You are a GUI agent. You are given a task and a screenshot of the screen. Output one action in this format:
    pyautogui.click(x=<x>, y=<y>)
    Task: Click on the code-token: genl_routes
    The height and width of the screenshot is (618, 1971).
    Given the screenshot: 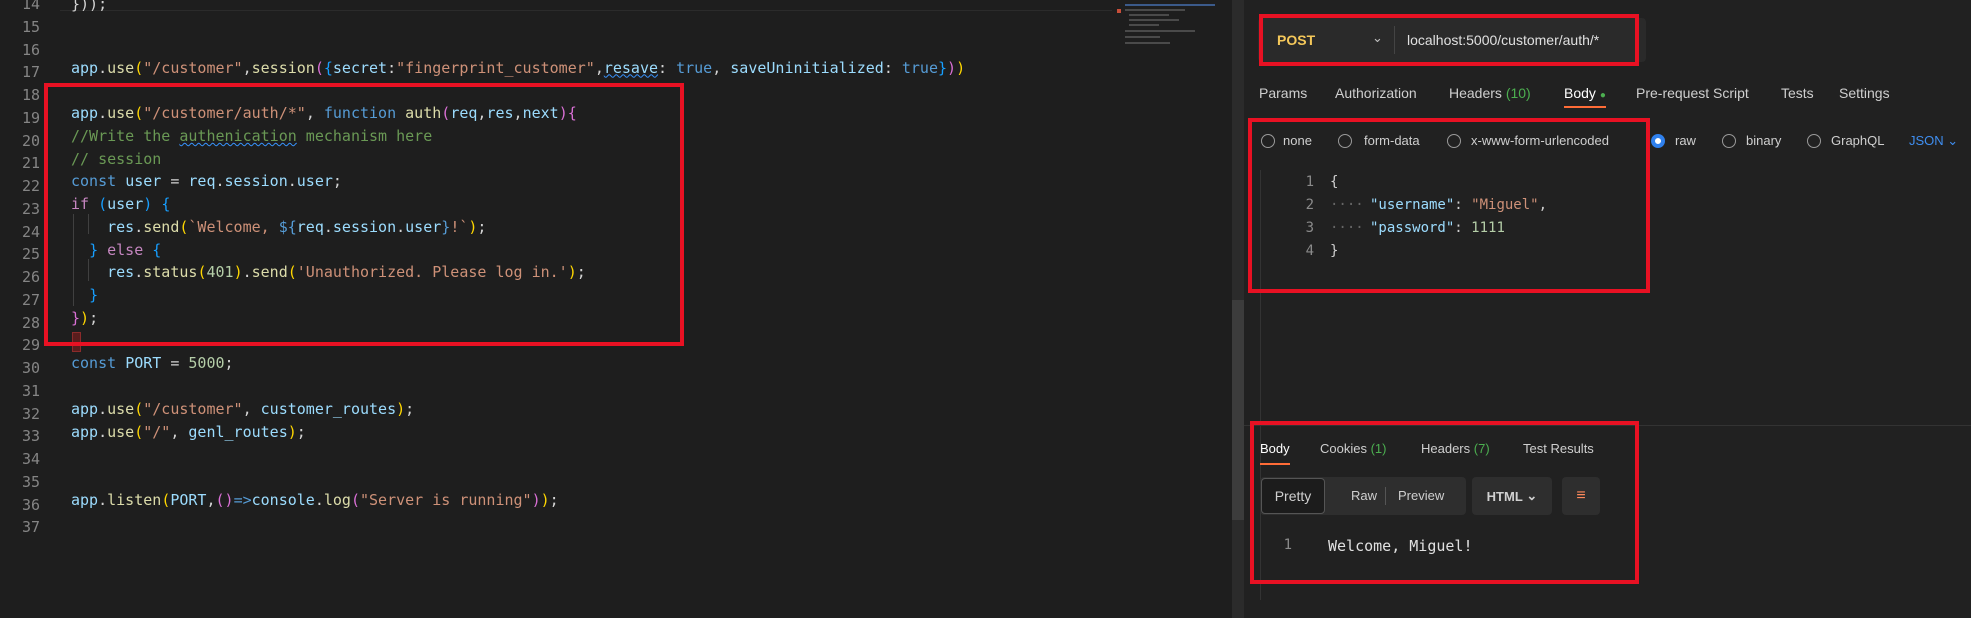 What is the action you would take?
    pyautogui.click(x=238, y=431)
    